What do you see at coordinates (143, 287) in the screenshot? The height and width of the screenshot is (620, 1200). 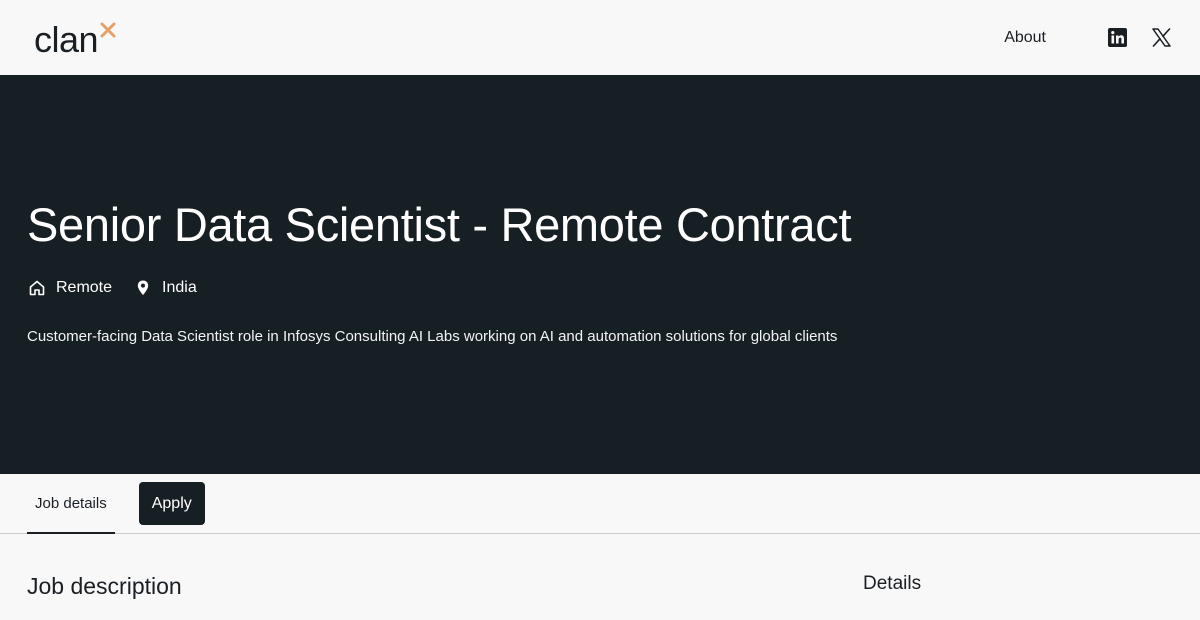 I see `location-pin-icon` at bounding box center [143, 287].